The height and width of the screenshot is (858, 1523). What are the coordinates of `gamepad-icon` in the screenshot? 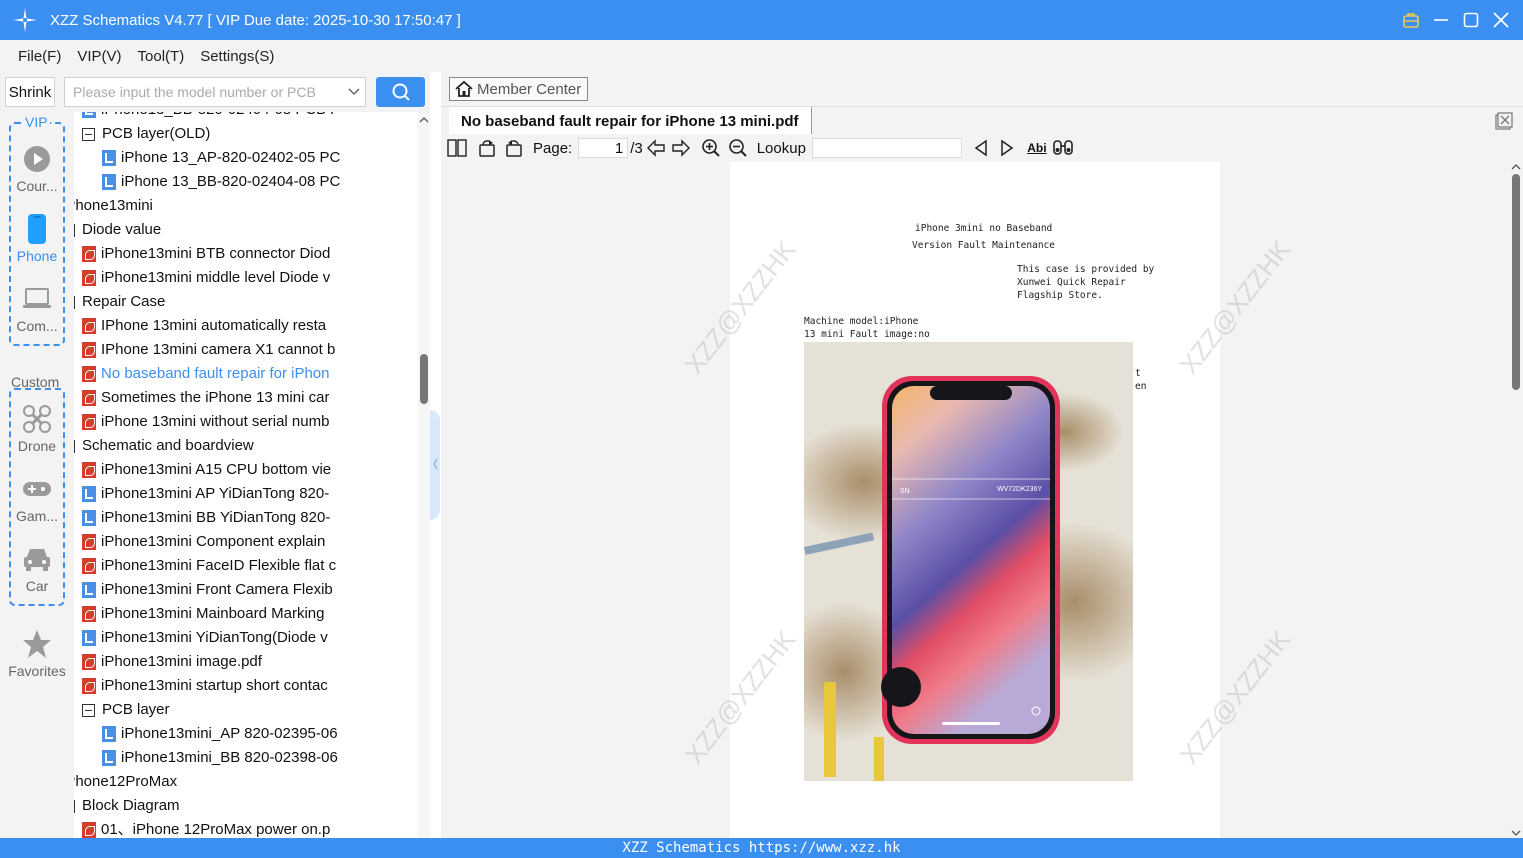 It's located at (37, 489).